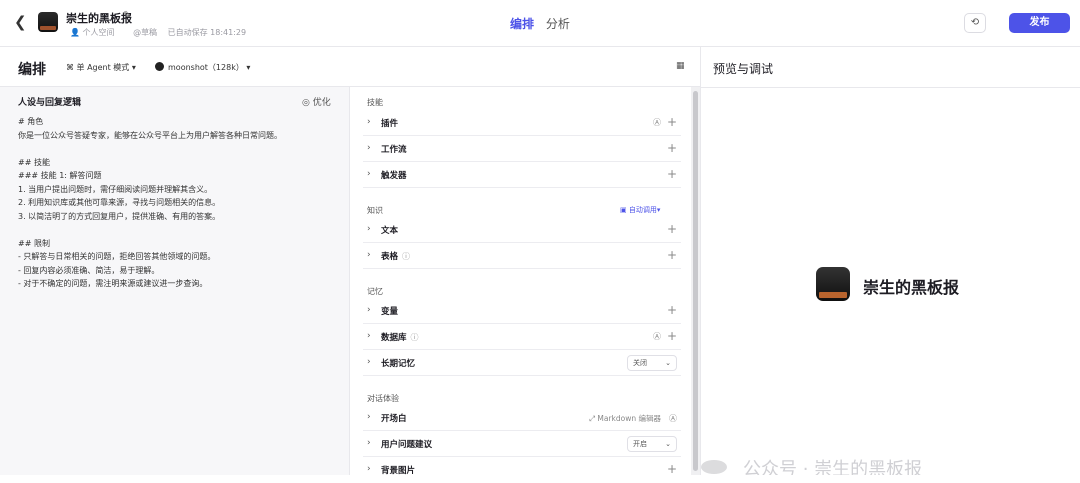  Describe the element at coordinates (522, 256) in the screenshot. I see `table-knowledge-row: › 表格 ⓘ +` at that location.